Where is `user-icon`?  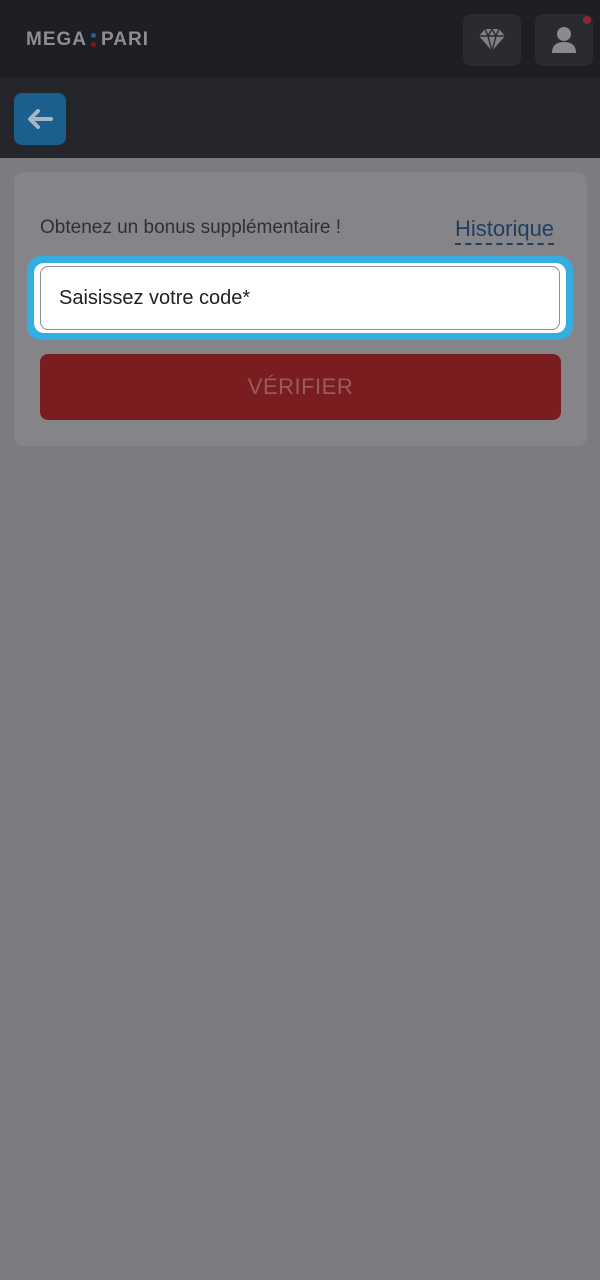 user-icon is located at coordinates (564, 40).